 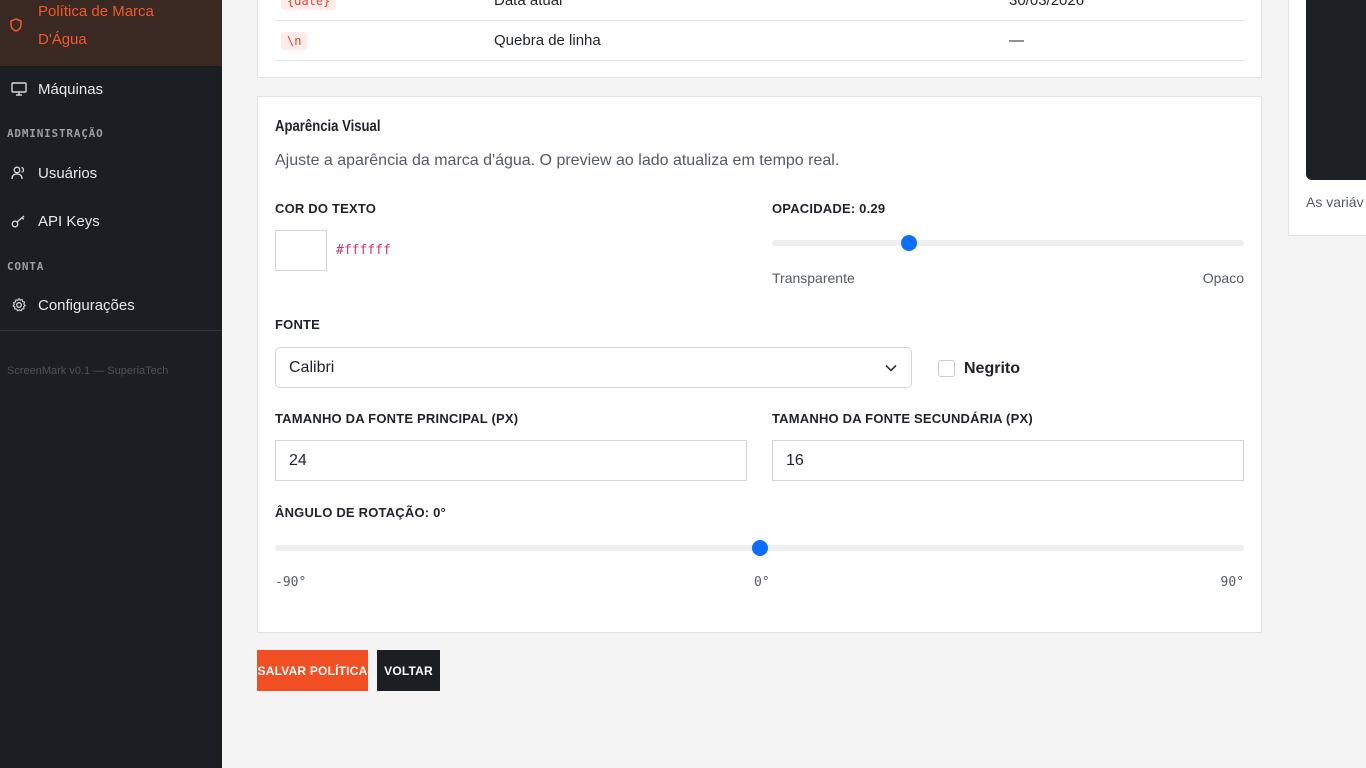 I want to click on secondary-font-size-input: 16, so click(x=1008, y=460).